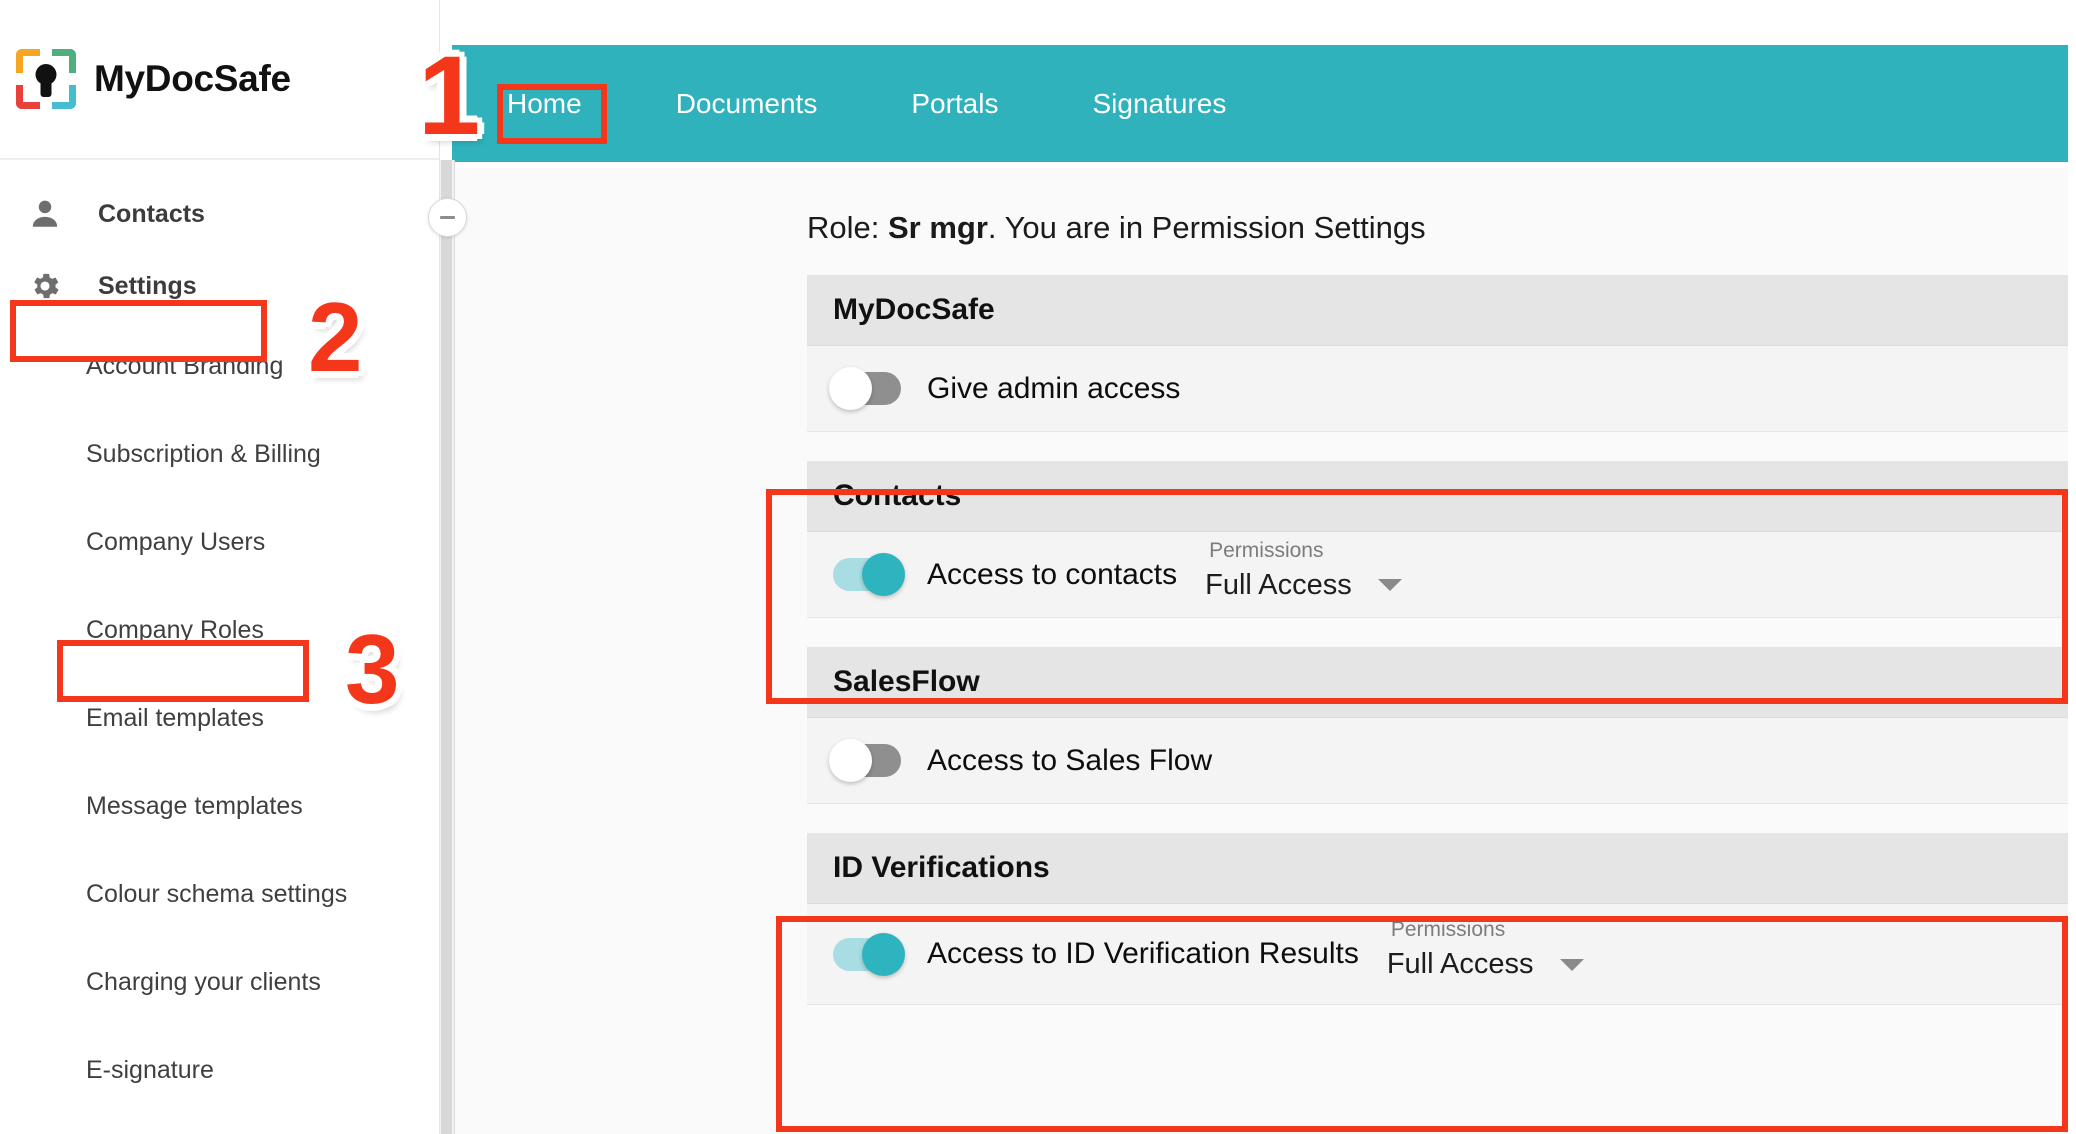 Image resolution: width=2076 pixels, height=1134 pixels. Describe the element at coordinates (1260, 103) in the screenshot. I see `top-navigation-bar: Home Documents Portals Signatures` at that location.